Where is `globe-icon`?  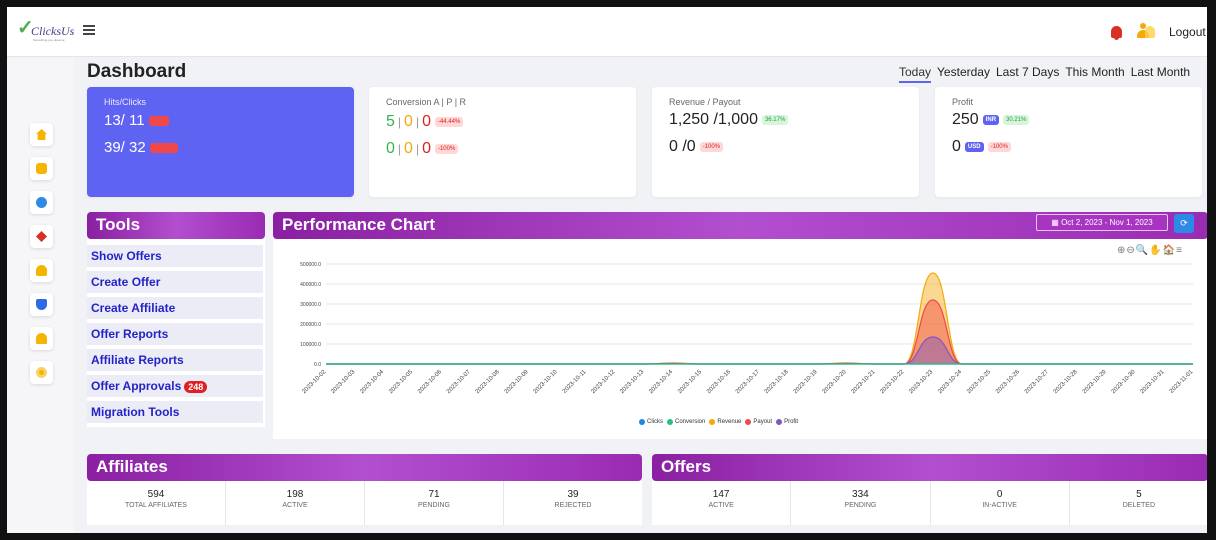 globe-icon is located at coordinates (41, 202).